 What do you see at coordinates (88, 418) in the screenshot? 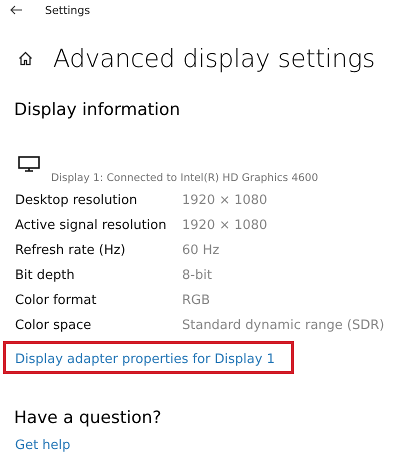
I see `section-heading: Have a question?` at bounding box center [88, 418].